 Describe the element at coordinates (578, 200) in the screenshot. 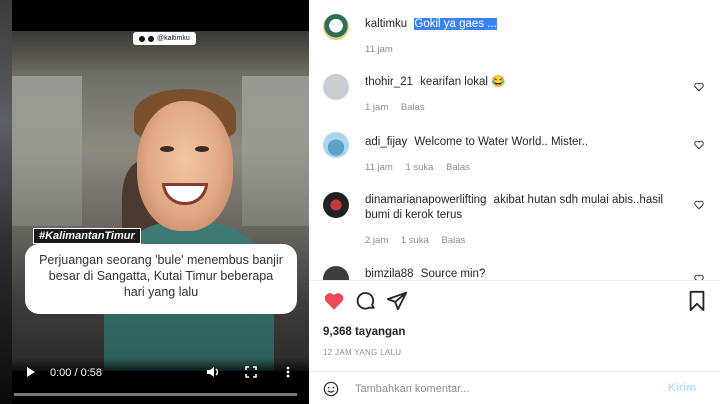

I see `comment-body: akibat hutan sdh mulai abis..hasil` at that location.